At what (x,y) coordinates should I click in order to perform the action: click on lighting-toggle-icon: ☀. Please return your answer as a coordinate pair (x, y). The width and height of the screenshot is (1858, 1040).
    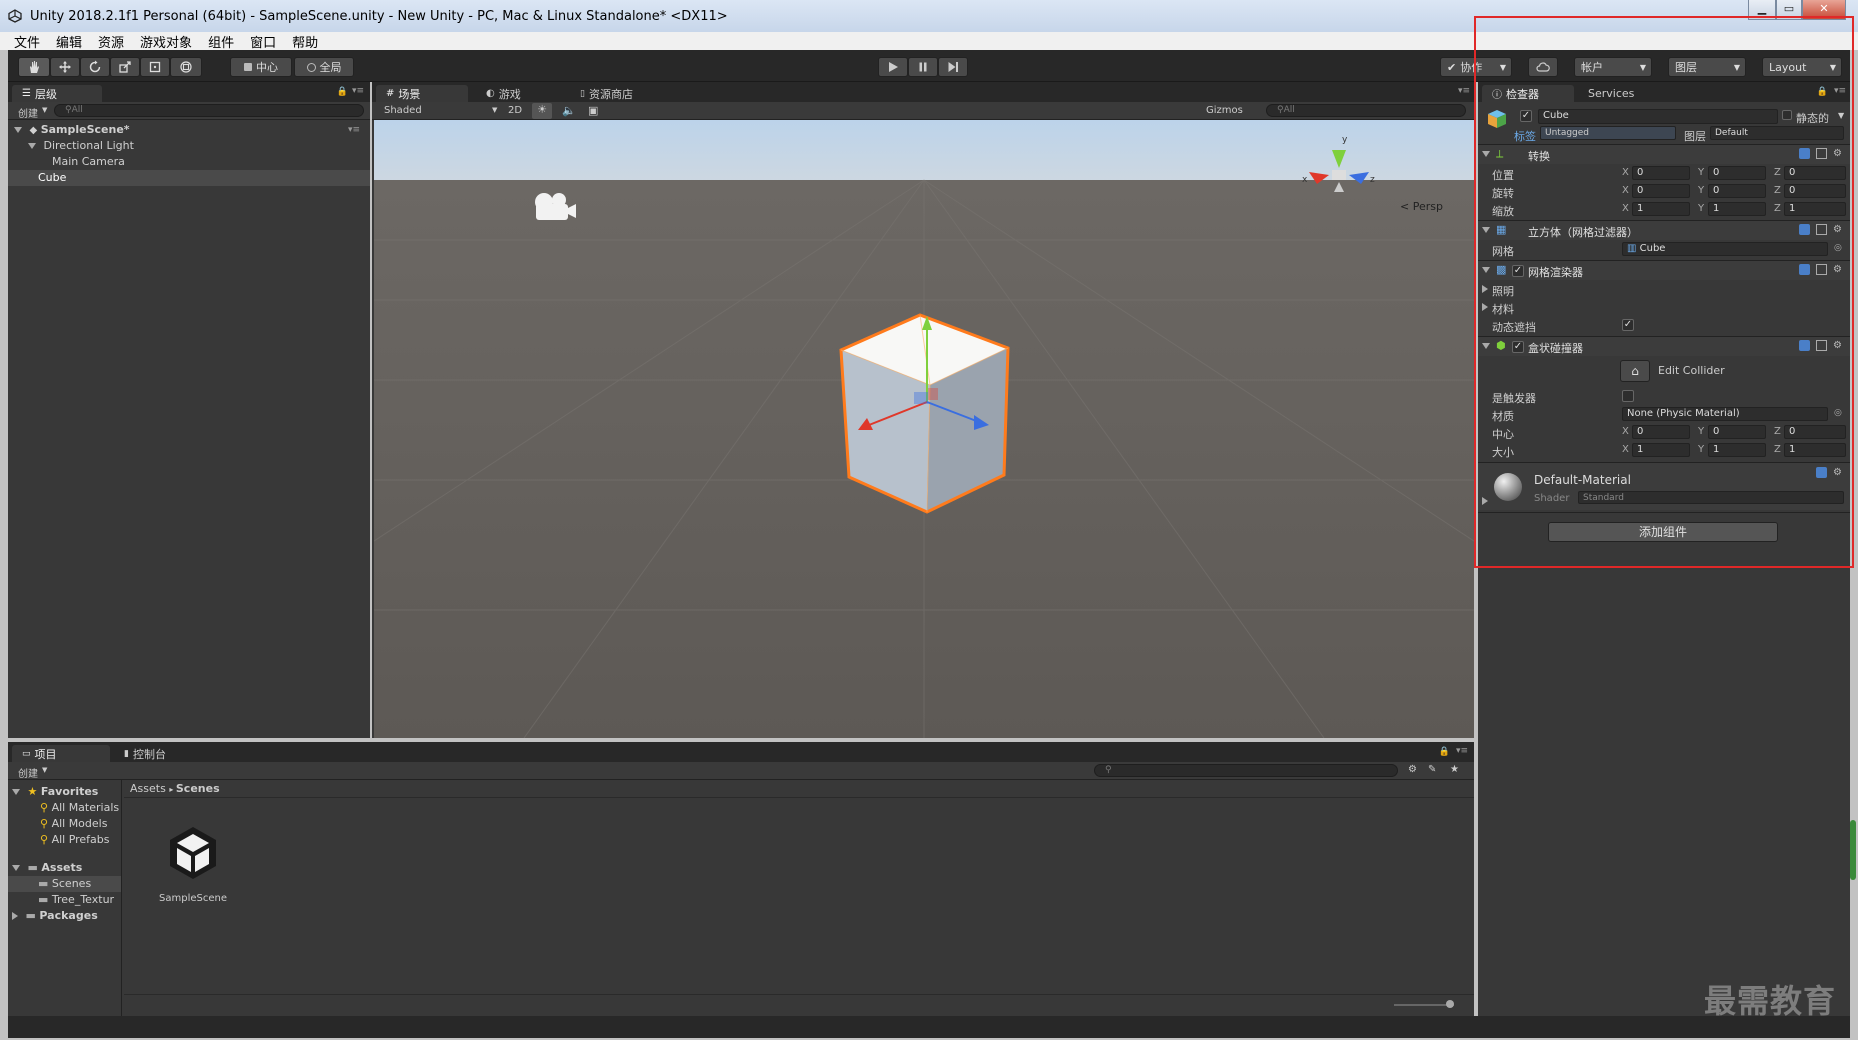
    Looking at the image, I should click on (542, 111).